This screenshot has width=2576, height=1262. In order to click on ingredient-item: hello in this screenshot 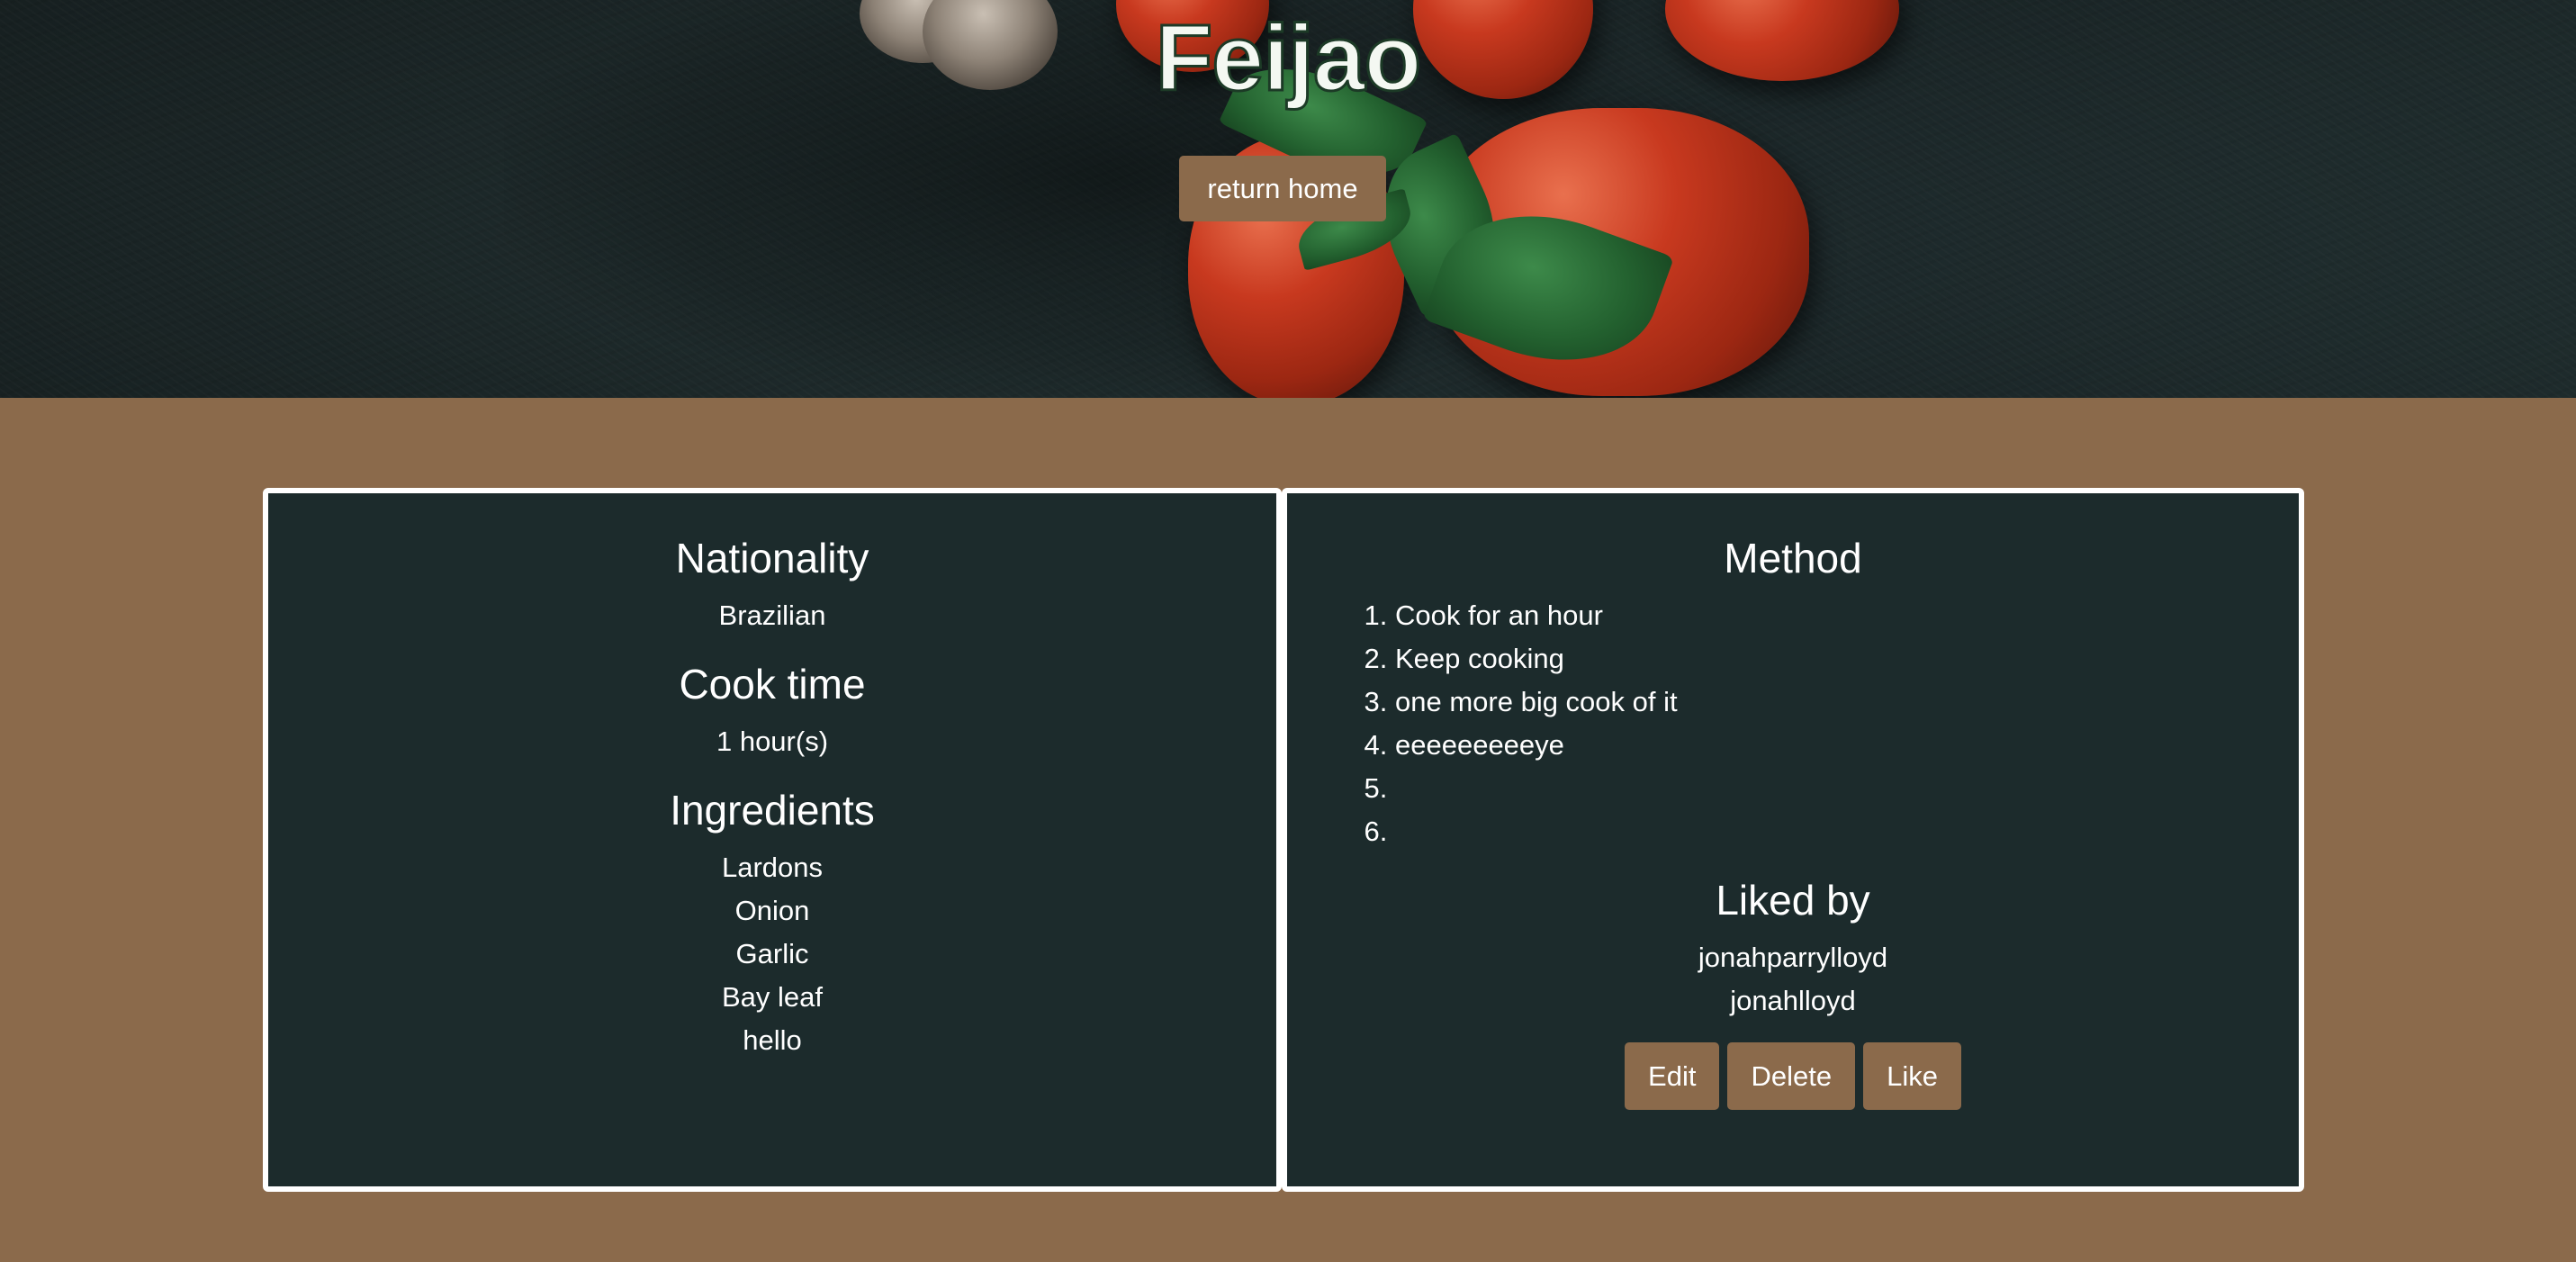, I will do `click(772, 1040)`.